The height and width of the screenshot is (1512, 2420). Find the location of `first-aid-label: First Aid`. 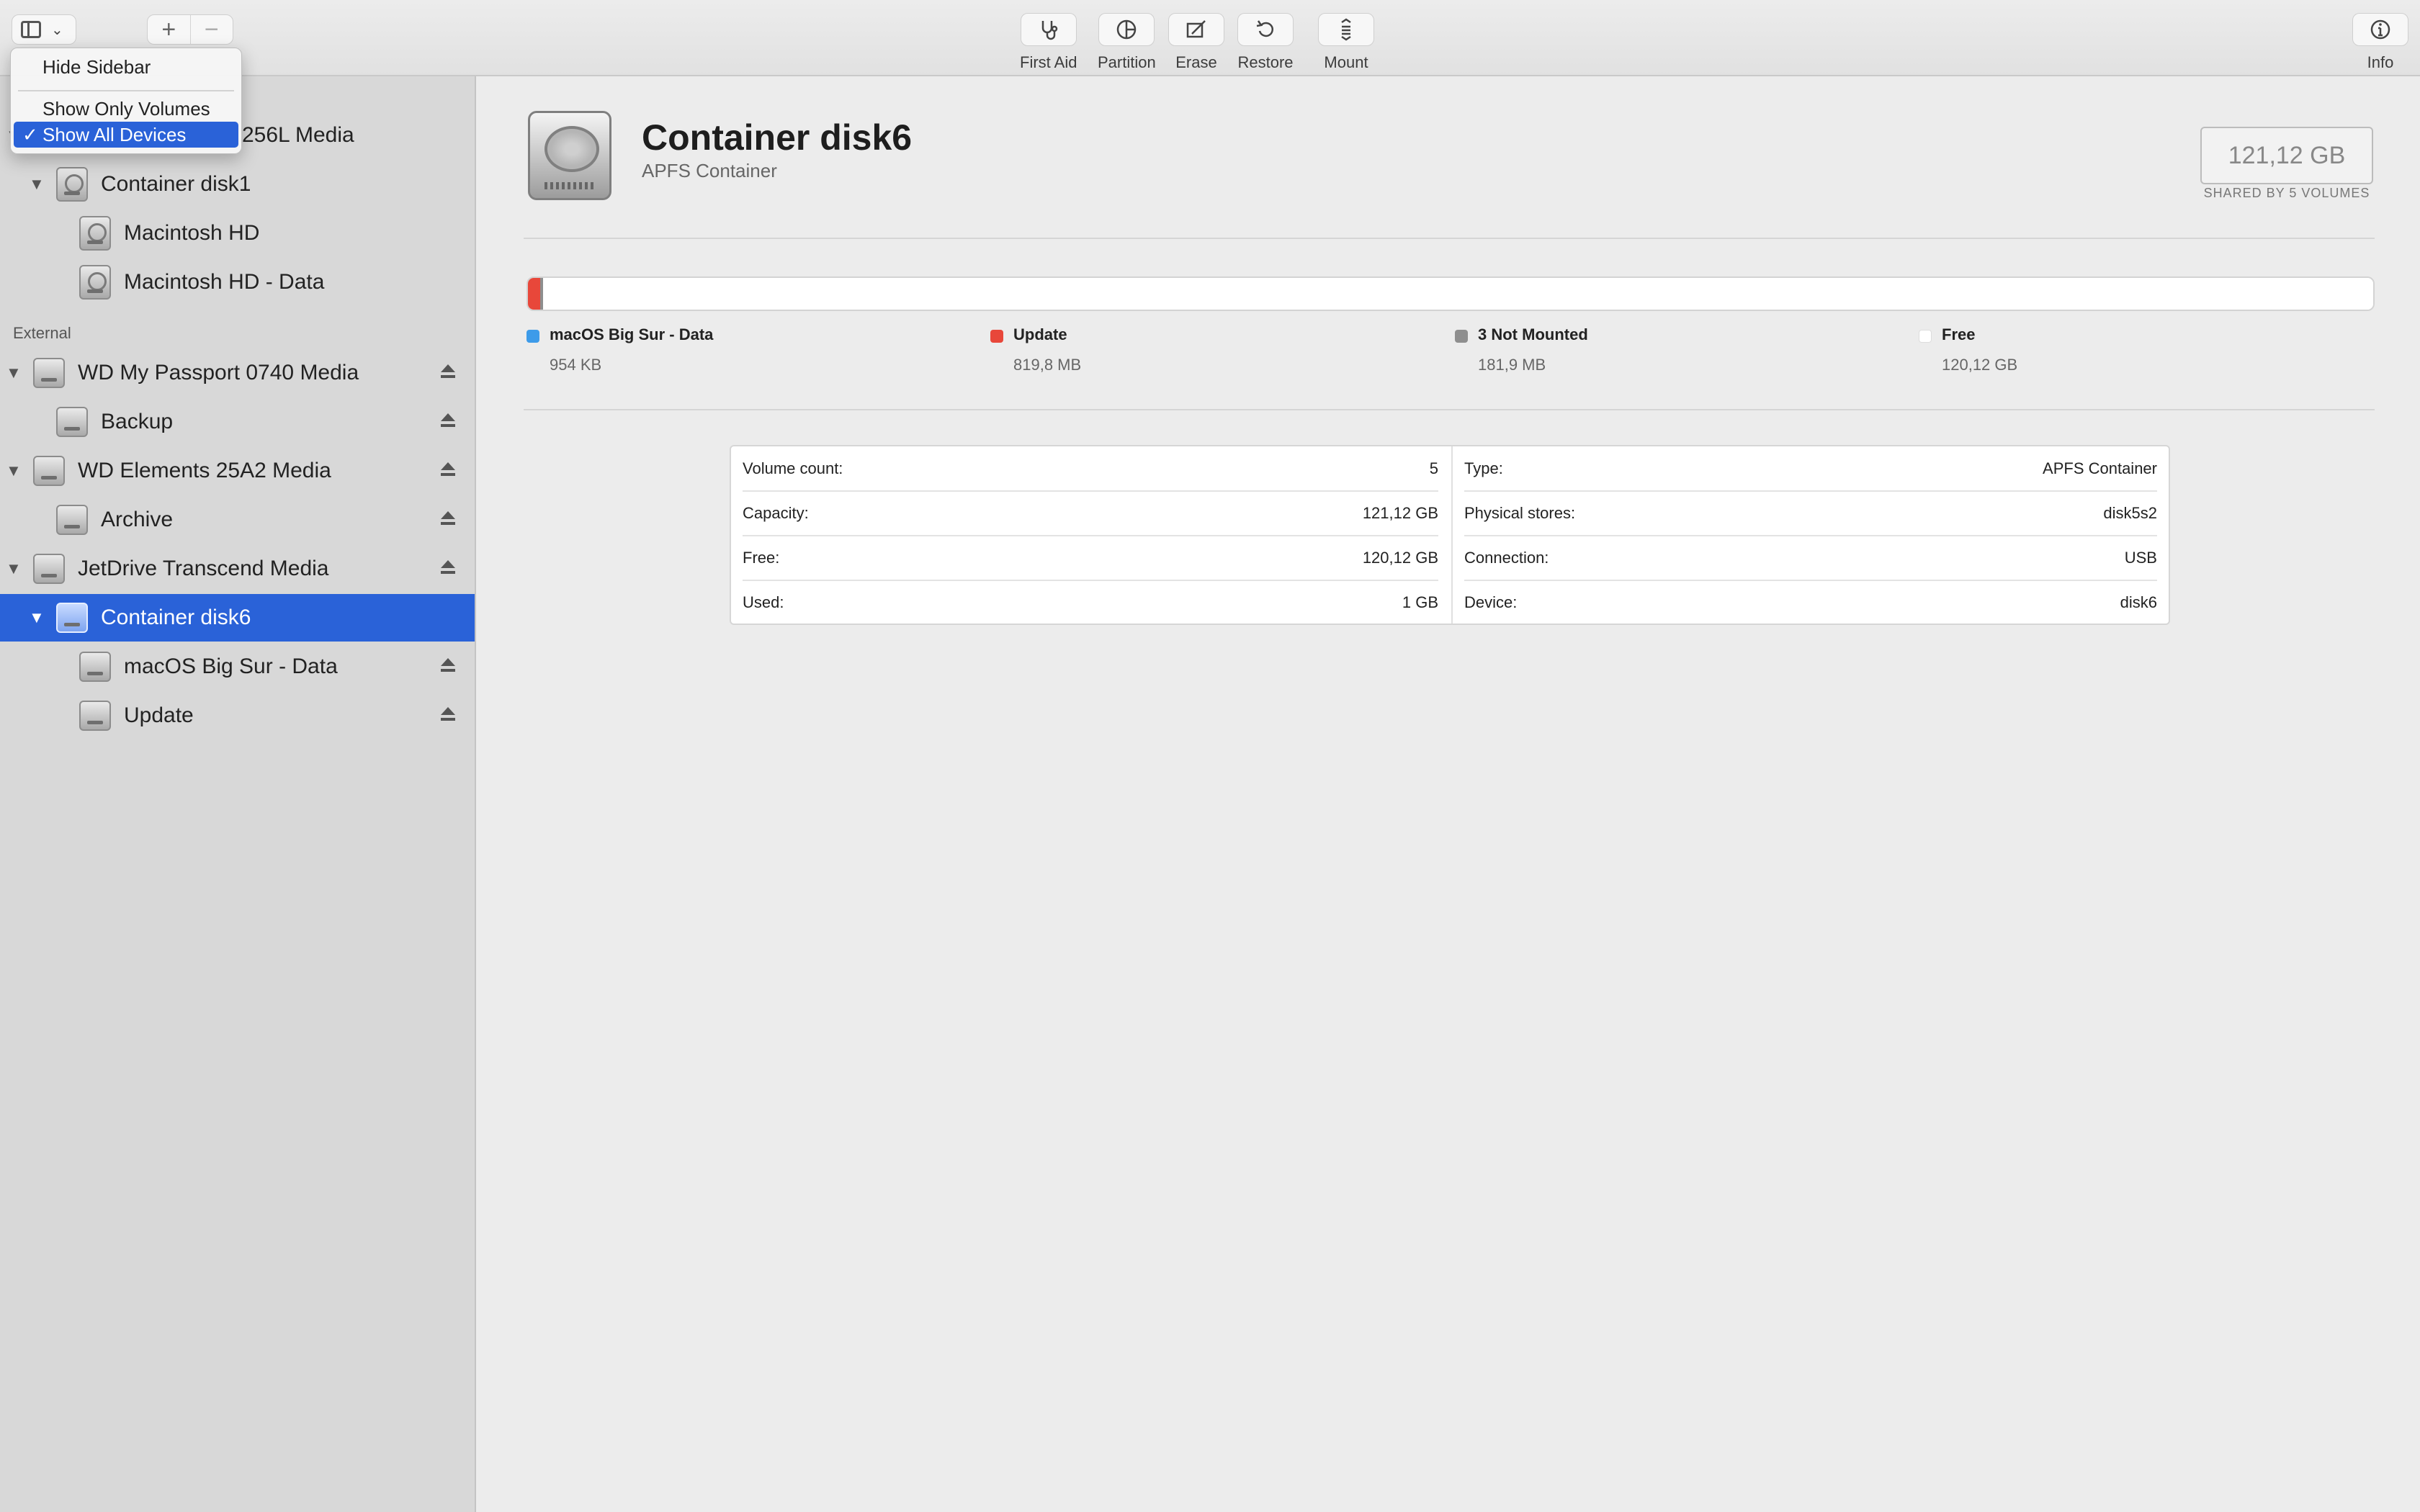

first-aid-label: First Aid is located at coordinates (1048, 62).